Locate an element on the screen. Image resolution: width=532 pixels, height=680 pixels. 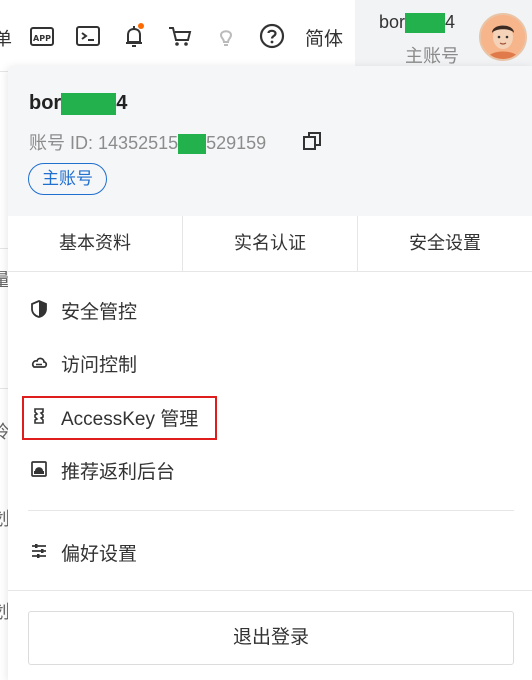
username-suffix: 4 is located at coordinates (450, 22).